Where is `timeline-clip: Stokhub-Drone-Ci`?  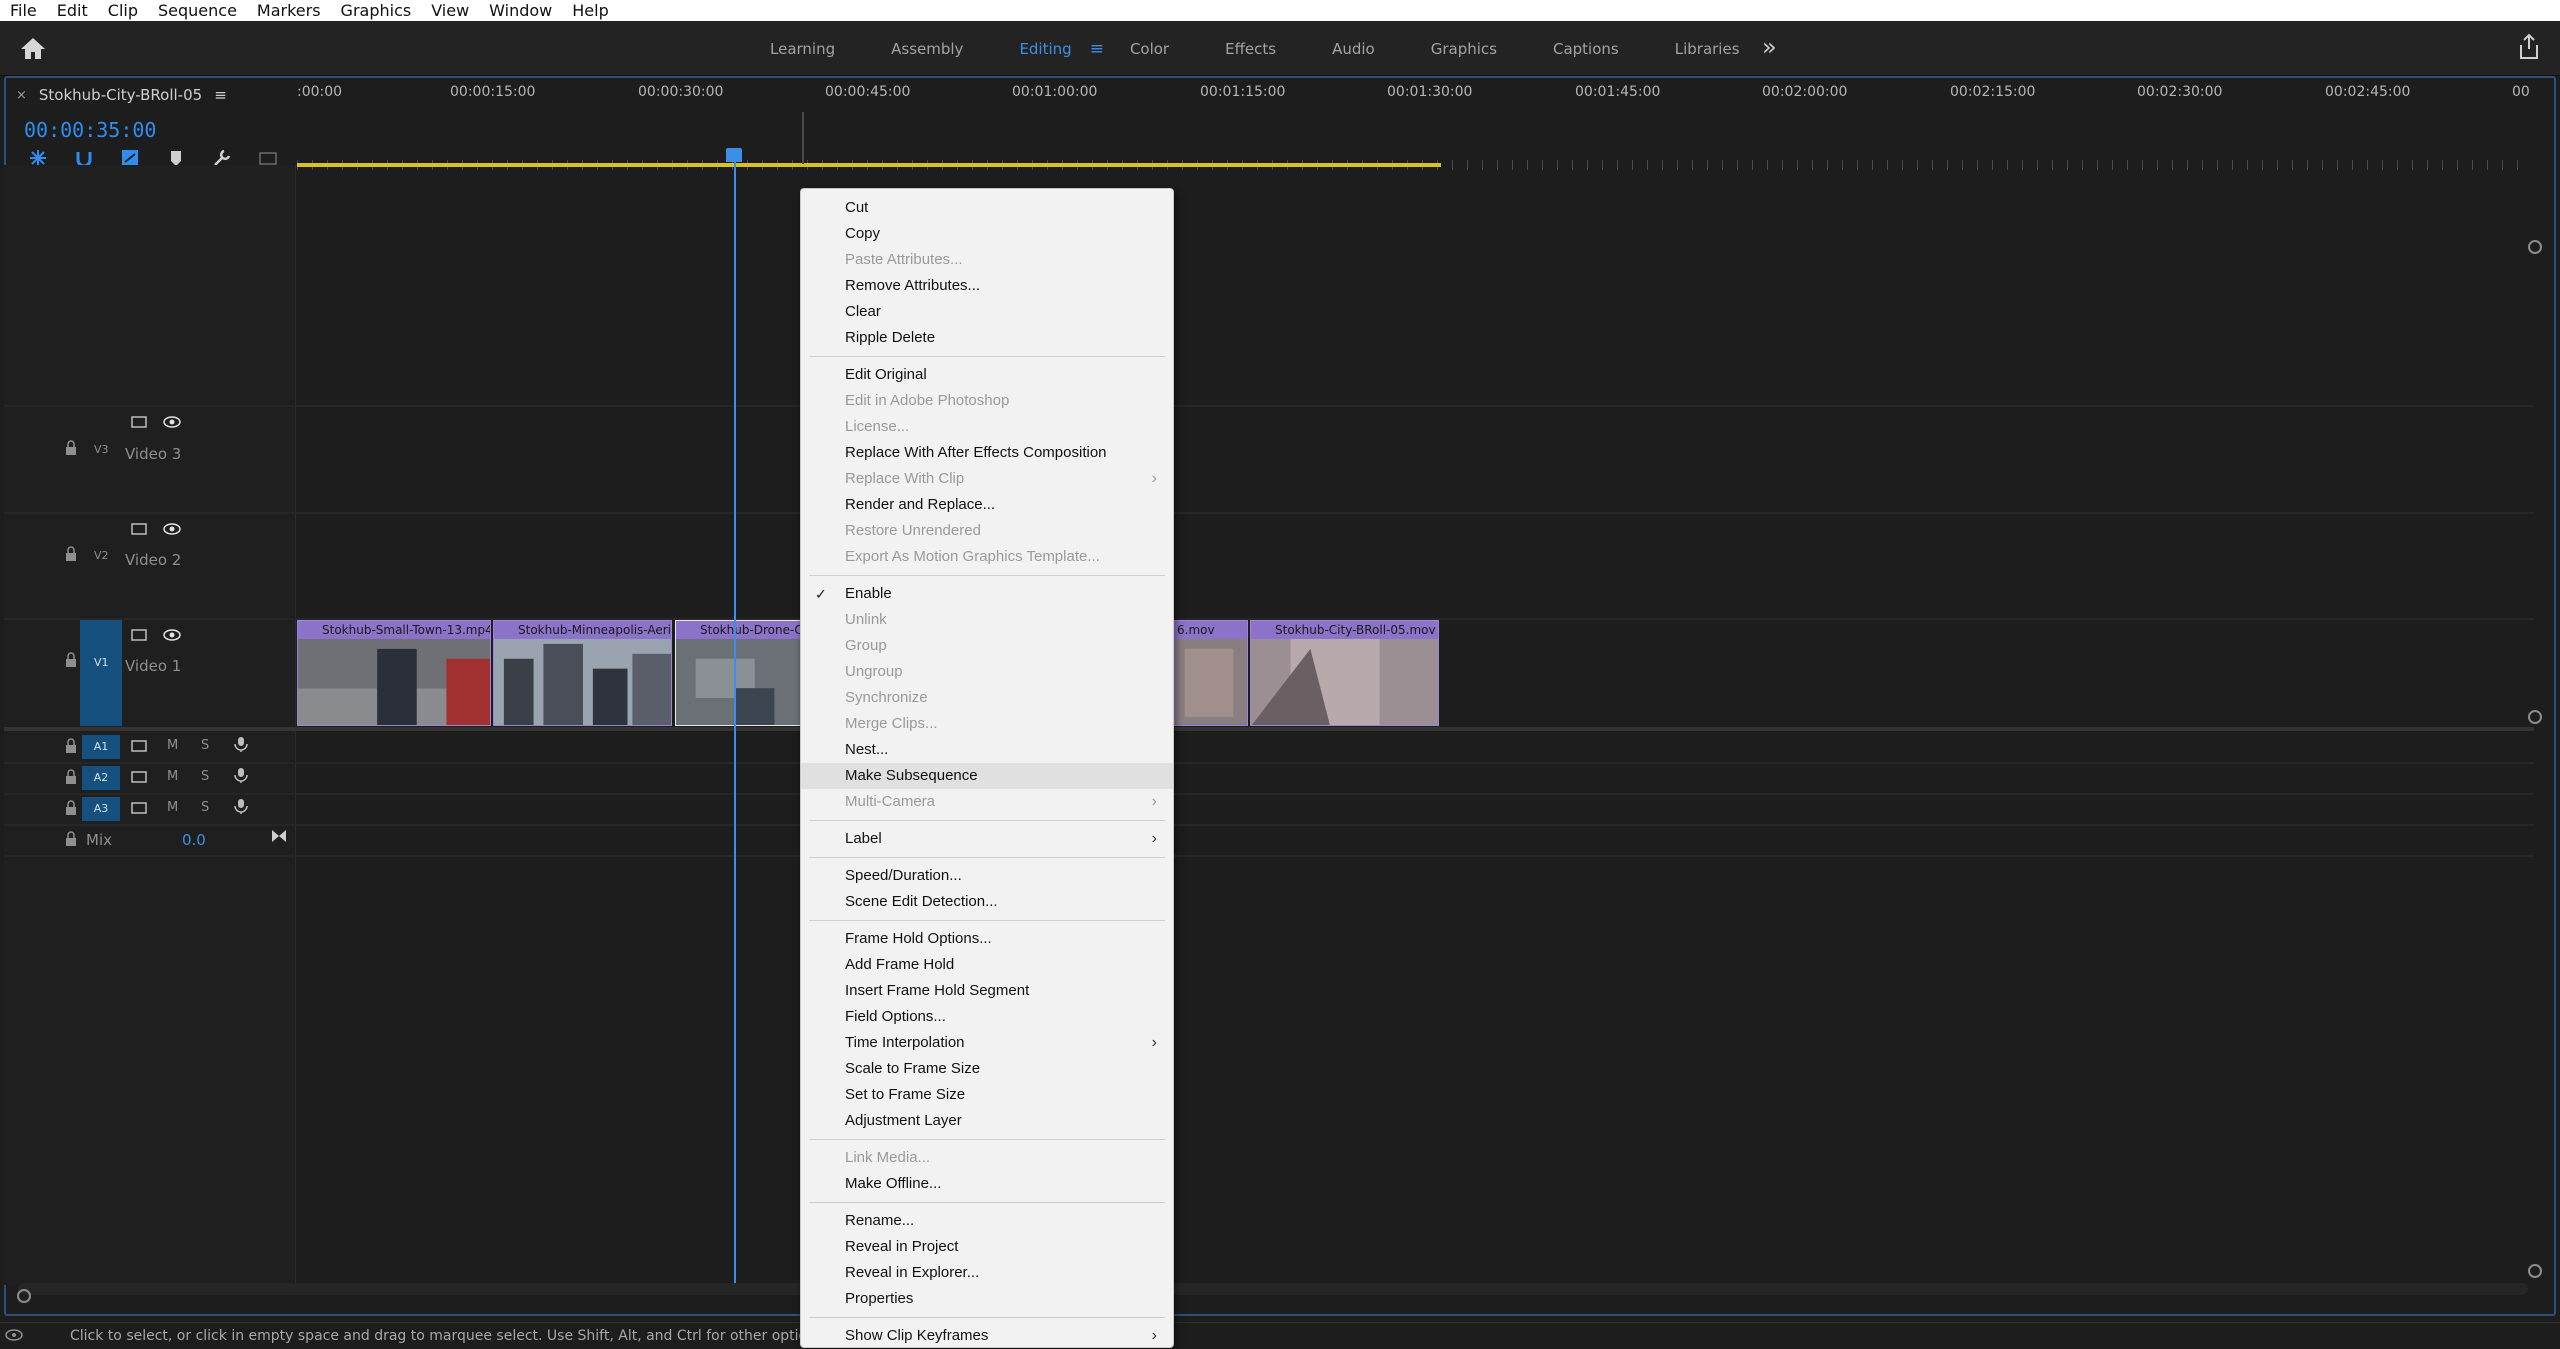 timeline-clip: Stokhub-Drone-Ci is located at coordinates (738, 673).